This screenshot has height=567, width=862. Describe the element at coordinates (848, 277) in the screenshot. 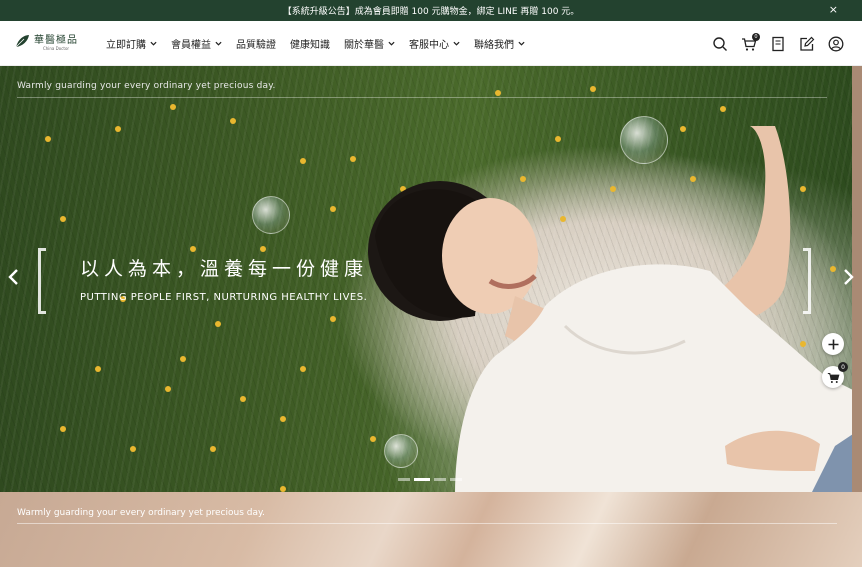

I see `chevron-right-icon` at that location.